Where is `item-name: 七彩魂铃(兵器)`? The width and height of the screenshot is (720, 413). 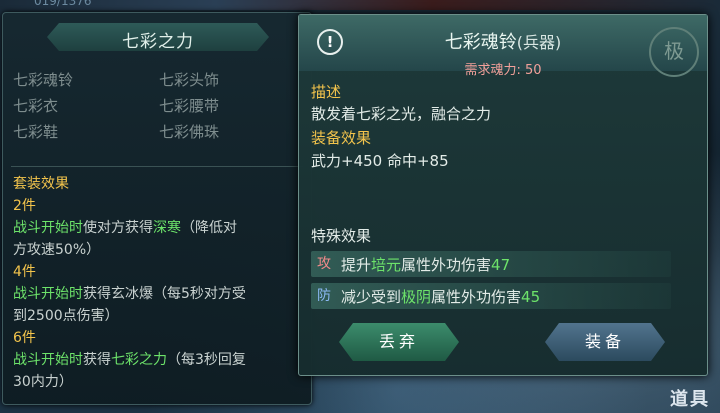
item-name: 七彩魂铃(兵器) is located at coordinates (503, 41).